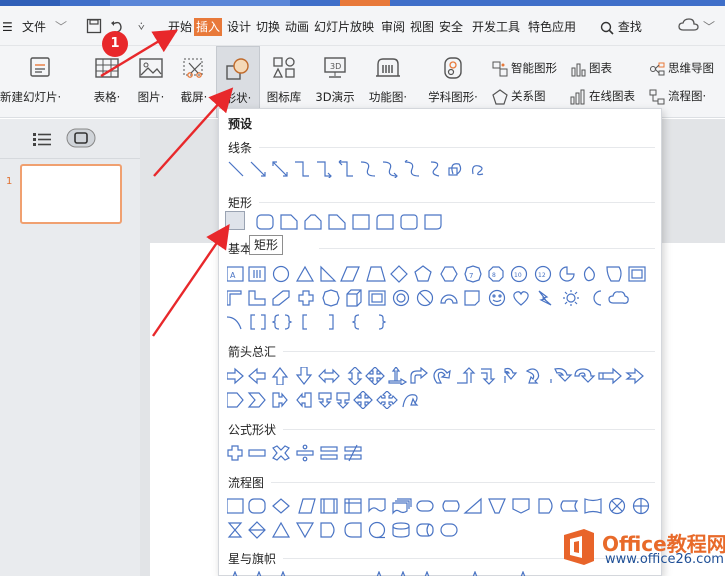  I want to click on svg-text: 7, so click(471, 276).